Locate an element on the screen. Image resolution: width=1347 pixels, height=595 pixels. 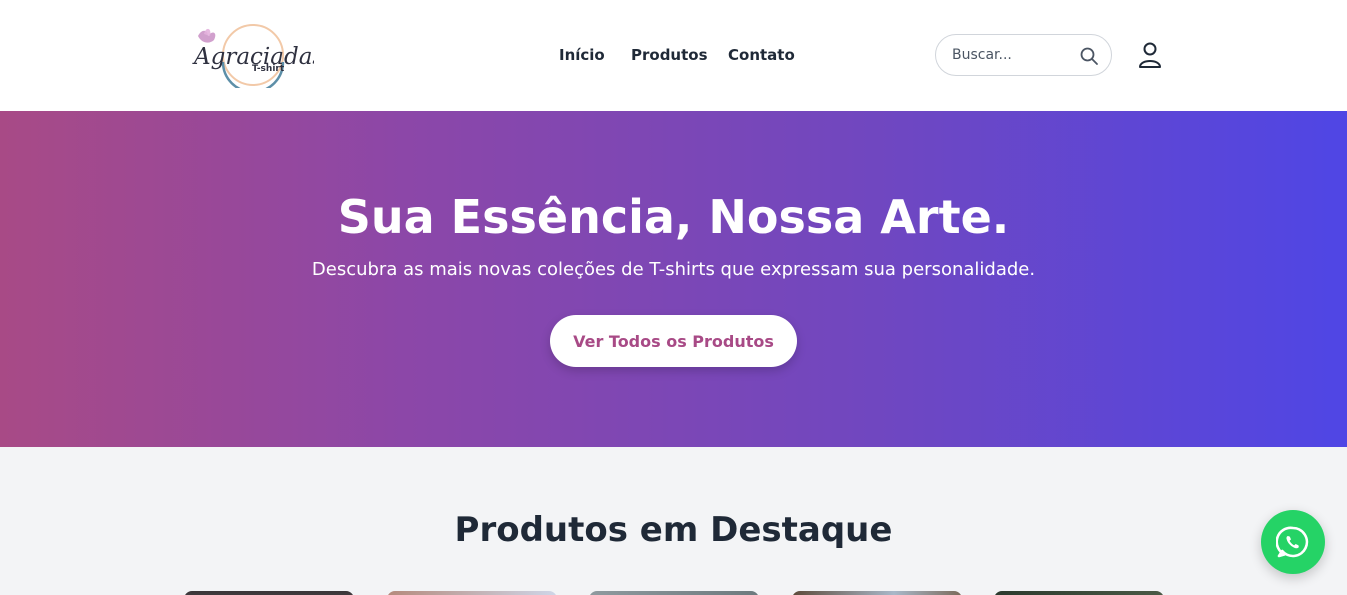
search-box is located at coordinates (1023, 55).